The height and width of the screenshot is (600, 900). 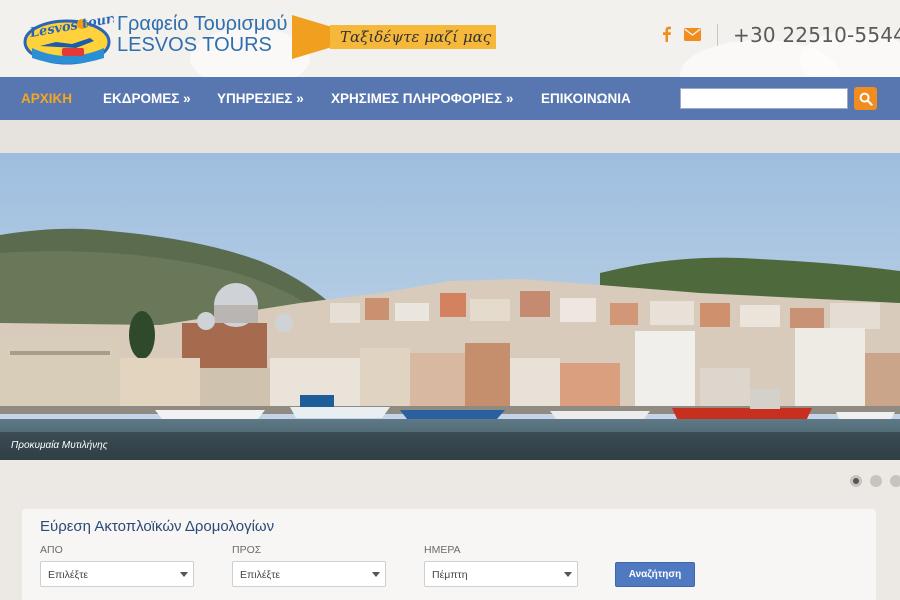 I want to click on mail-icon, so click(x=692, y=34).